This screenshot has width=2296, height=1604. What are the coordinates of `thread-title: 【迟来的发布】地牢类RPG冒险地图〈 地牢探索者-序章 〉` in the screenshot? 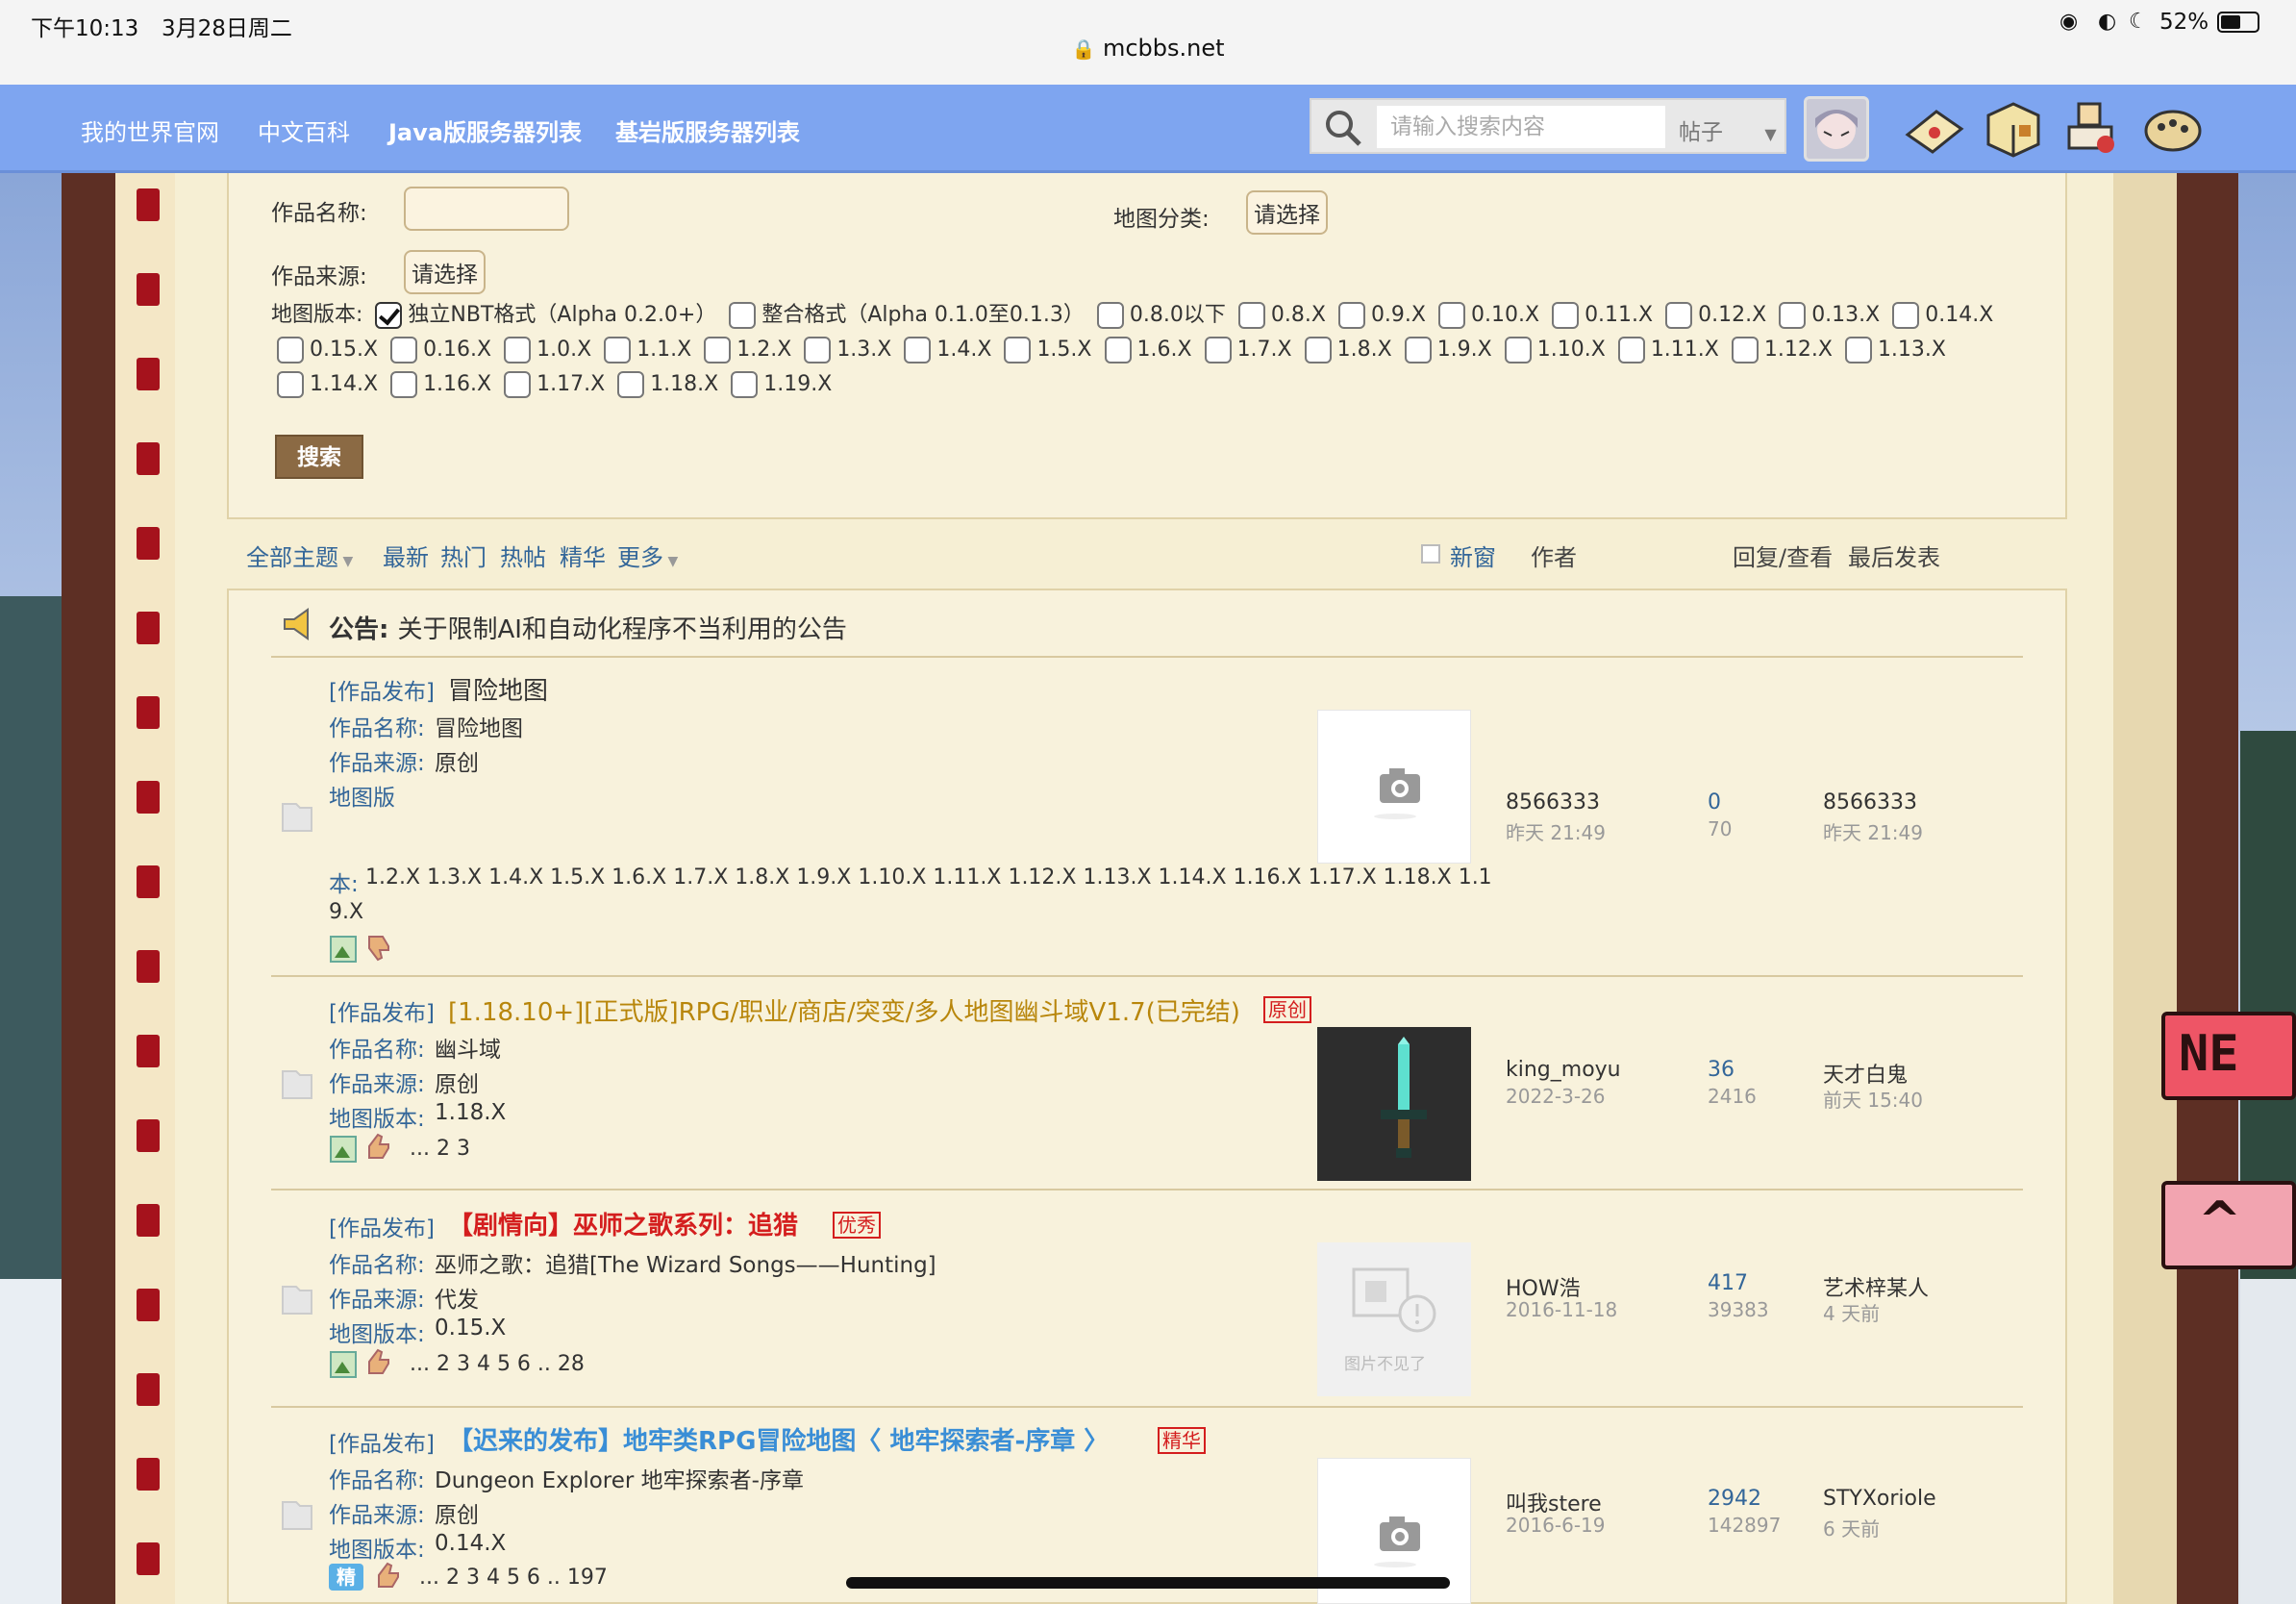 It's located at (778, 1439).